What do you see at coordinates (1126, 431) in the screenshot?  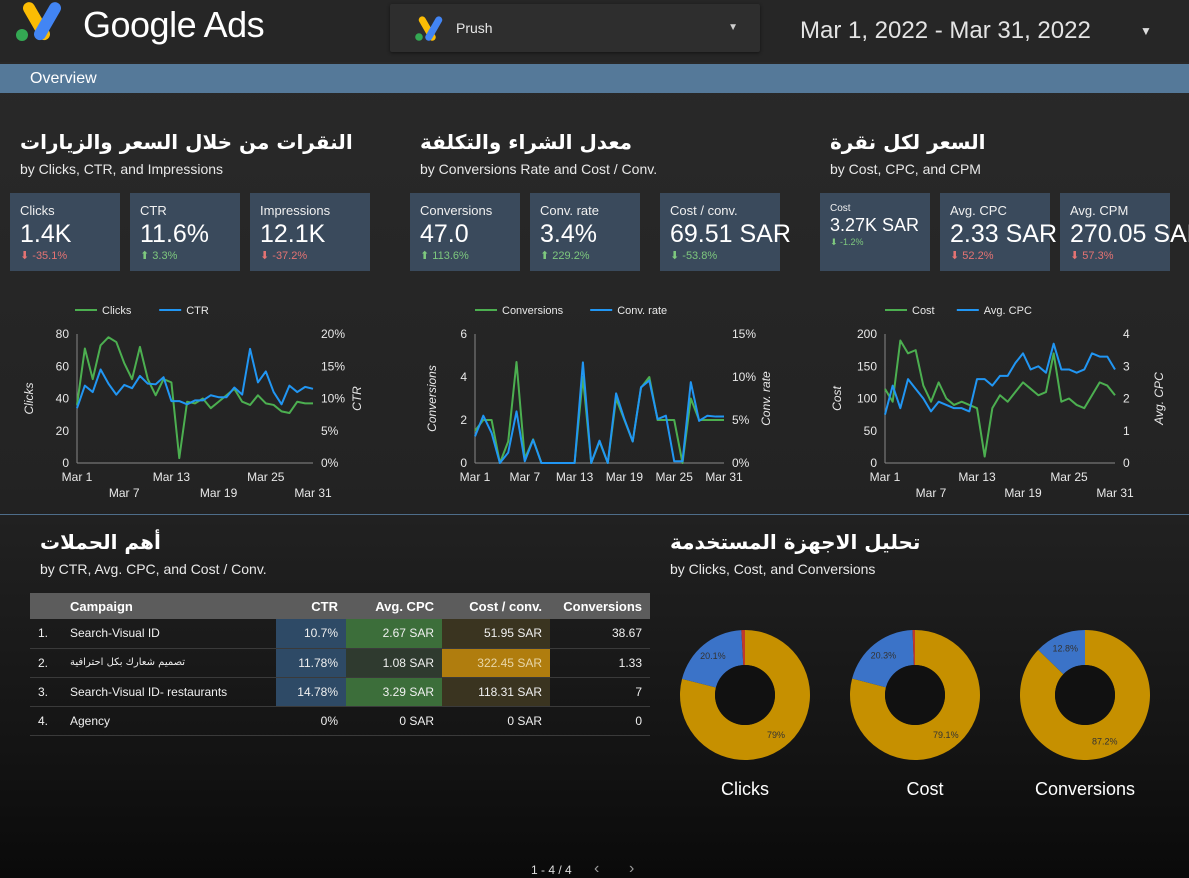 I see `y2-tick-label: 1` at bounding box center [1126, 431].